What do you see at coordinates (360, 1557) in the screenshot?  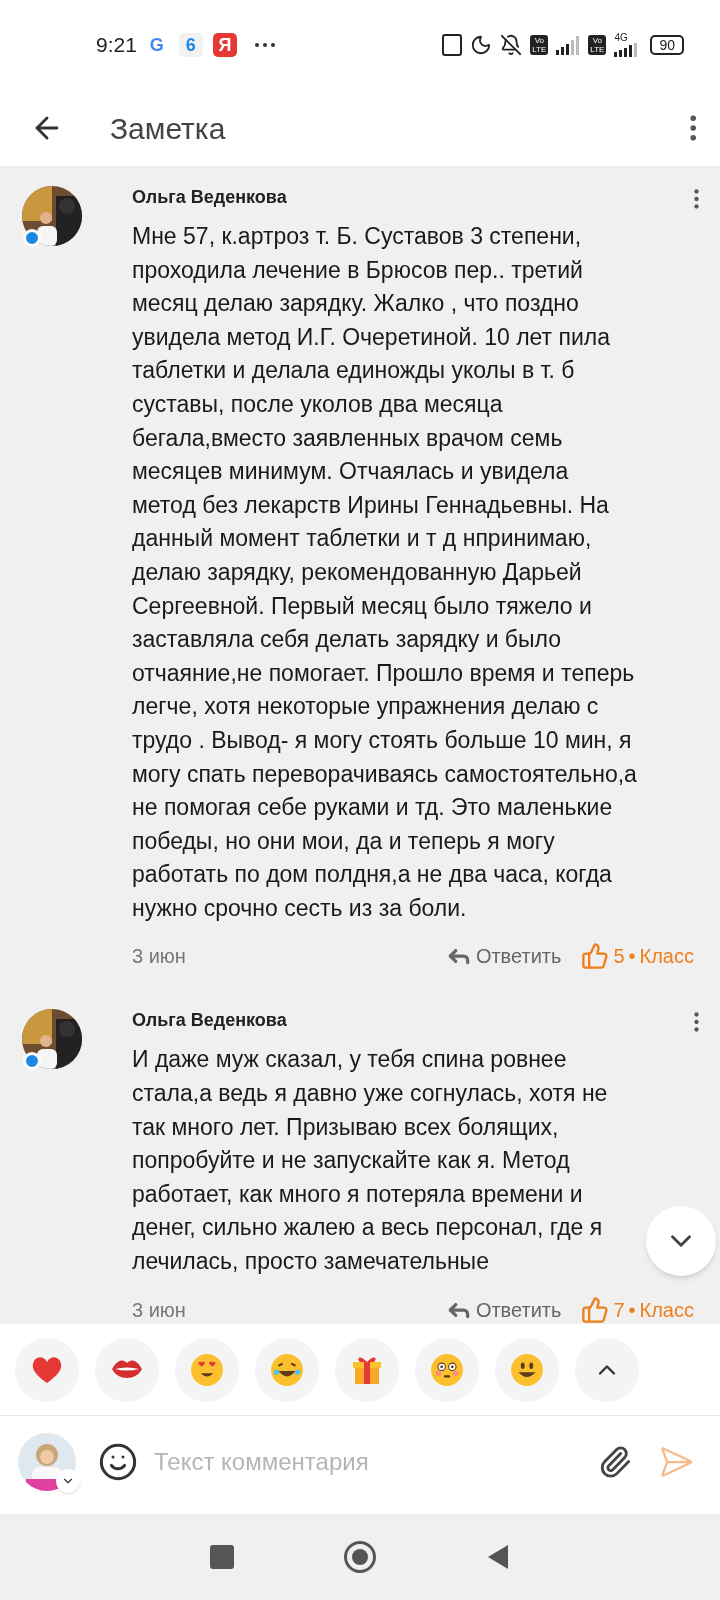 I see `home-button` at bounding box center [360, 1557].